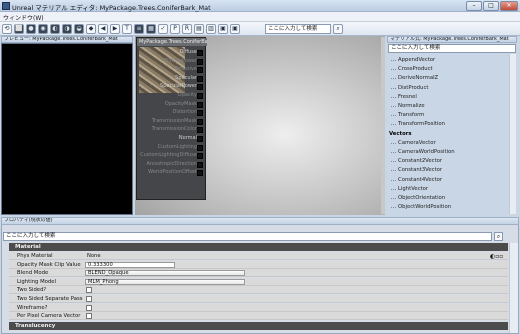 This screenshot has width=520, height=334. I want to click on property-row: Opacity Mask Clip Value 0.333300, so click(258, 264).